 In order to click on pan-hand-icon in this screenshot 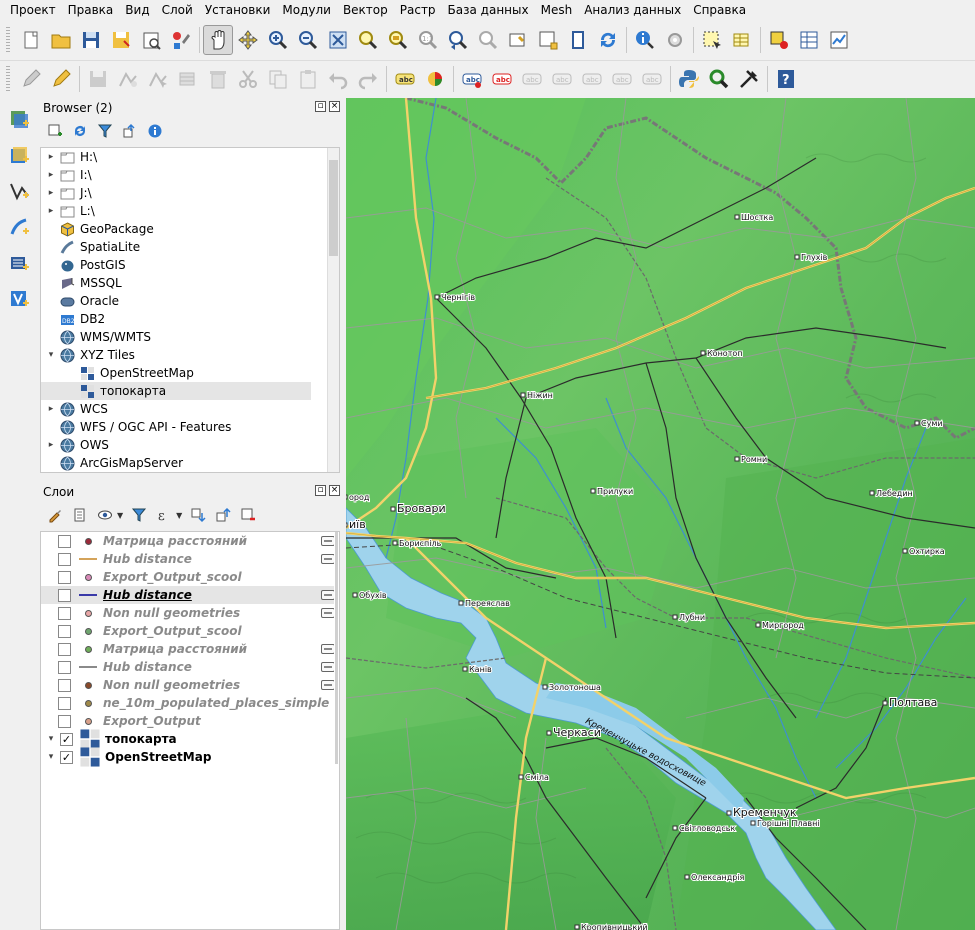, I will do `click(218, 40)`.